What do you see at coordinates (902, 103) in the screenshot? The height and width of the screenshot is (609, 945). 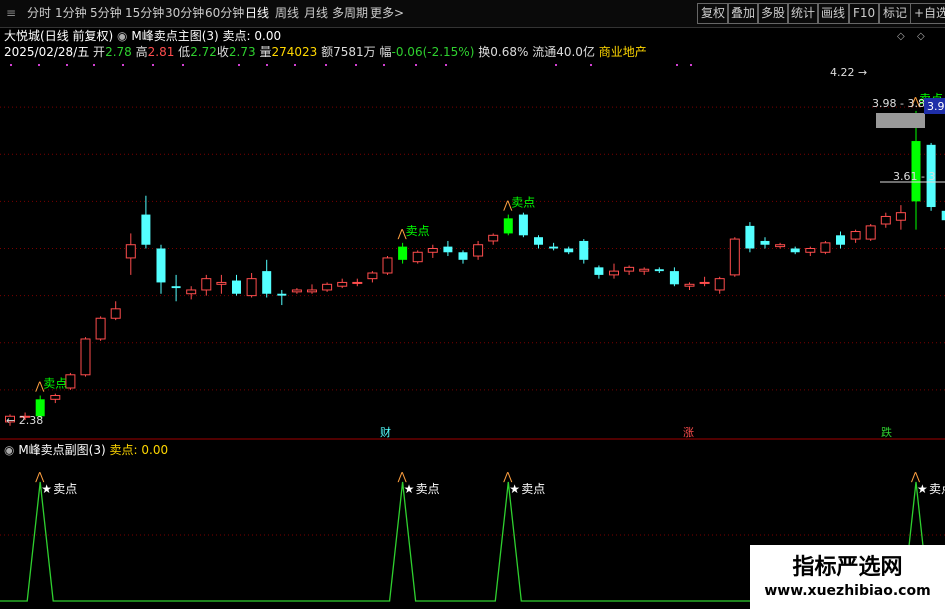 I see `price-line-1: 3.98 - 3.89` at bounding box center [902, 103].